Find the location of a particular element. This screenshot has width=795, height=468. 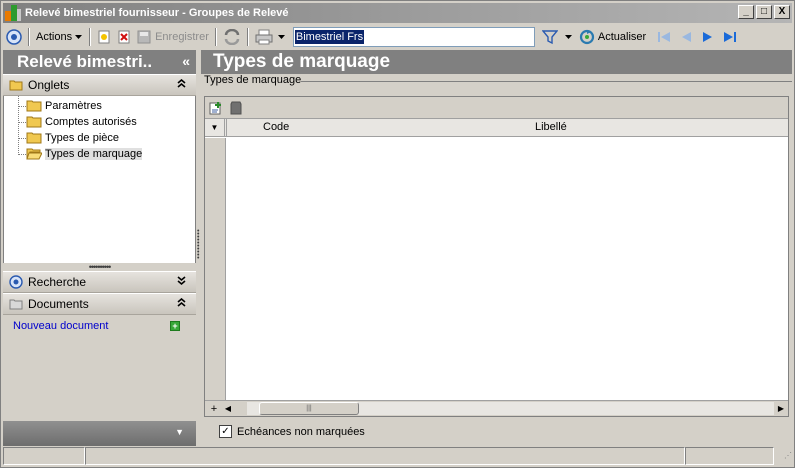

save-icon is located at coordinates (144, 37).